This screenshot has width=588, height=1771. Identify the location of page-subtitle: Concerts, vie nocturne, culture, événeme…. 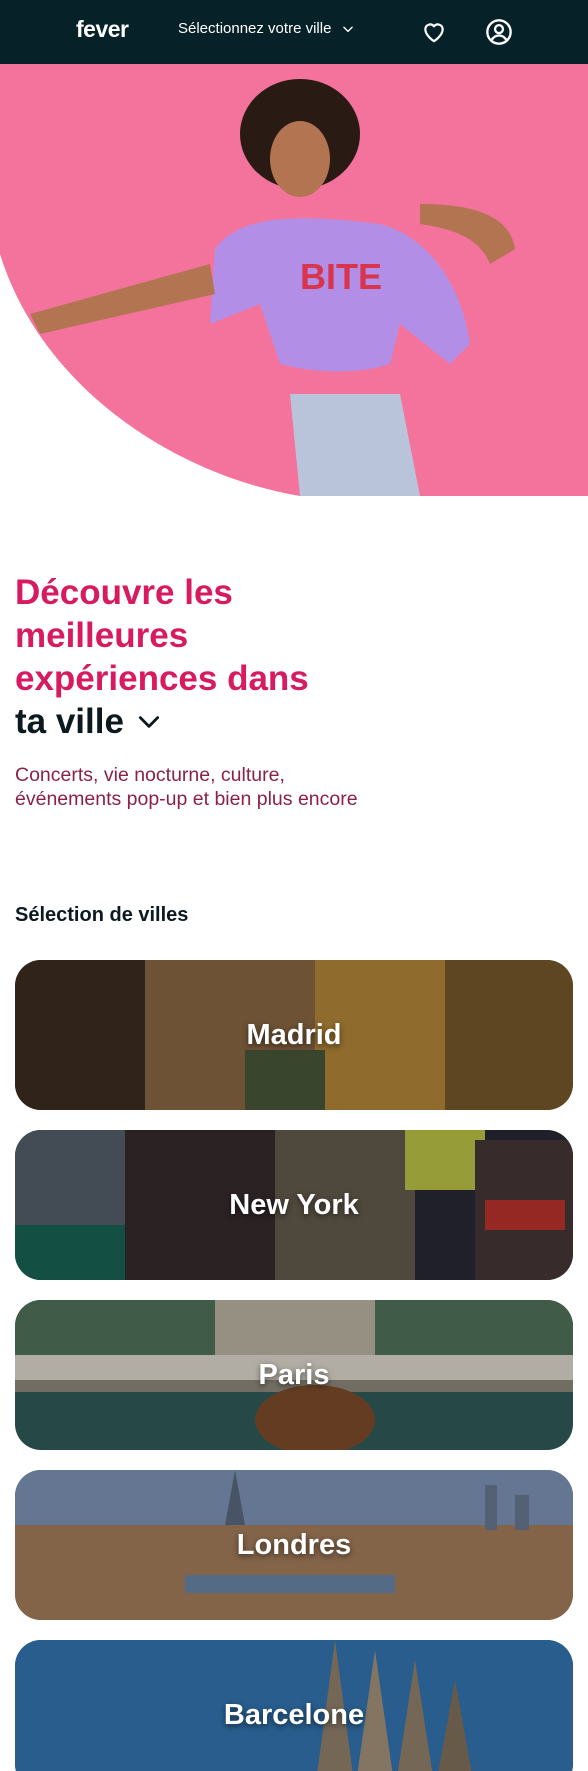
(186, 787).